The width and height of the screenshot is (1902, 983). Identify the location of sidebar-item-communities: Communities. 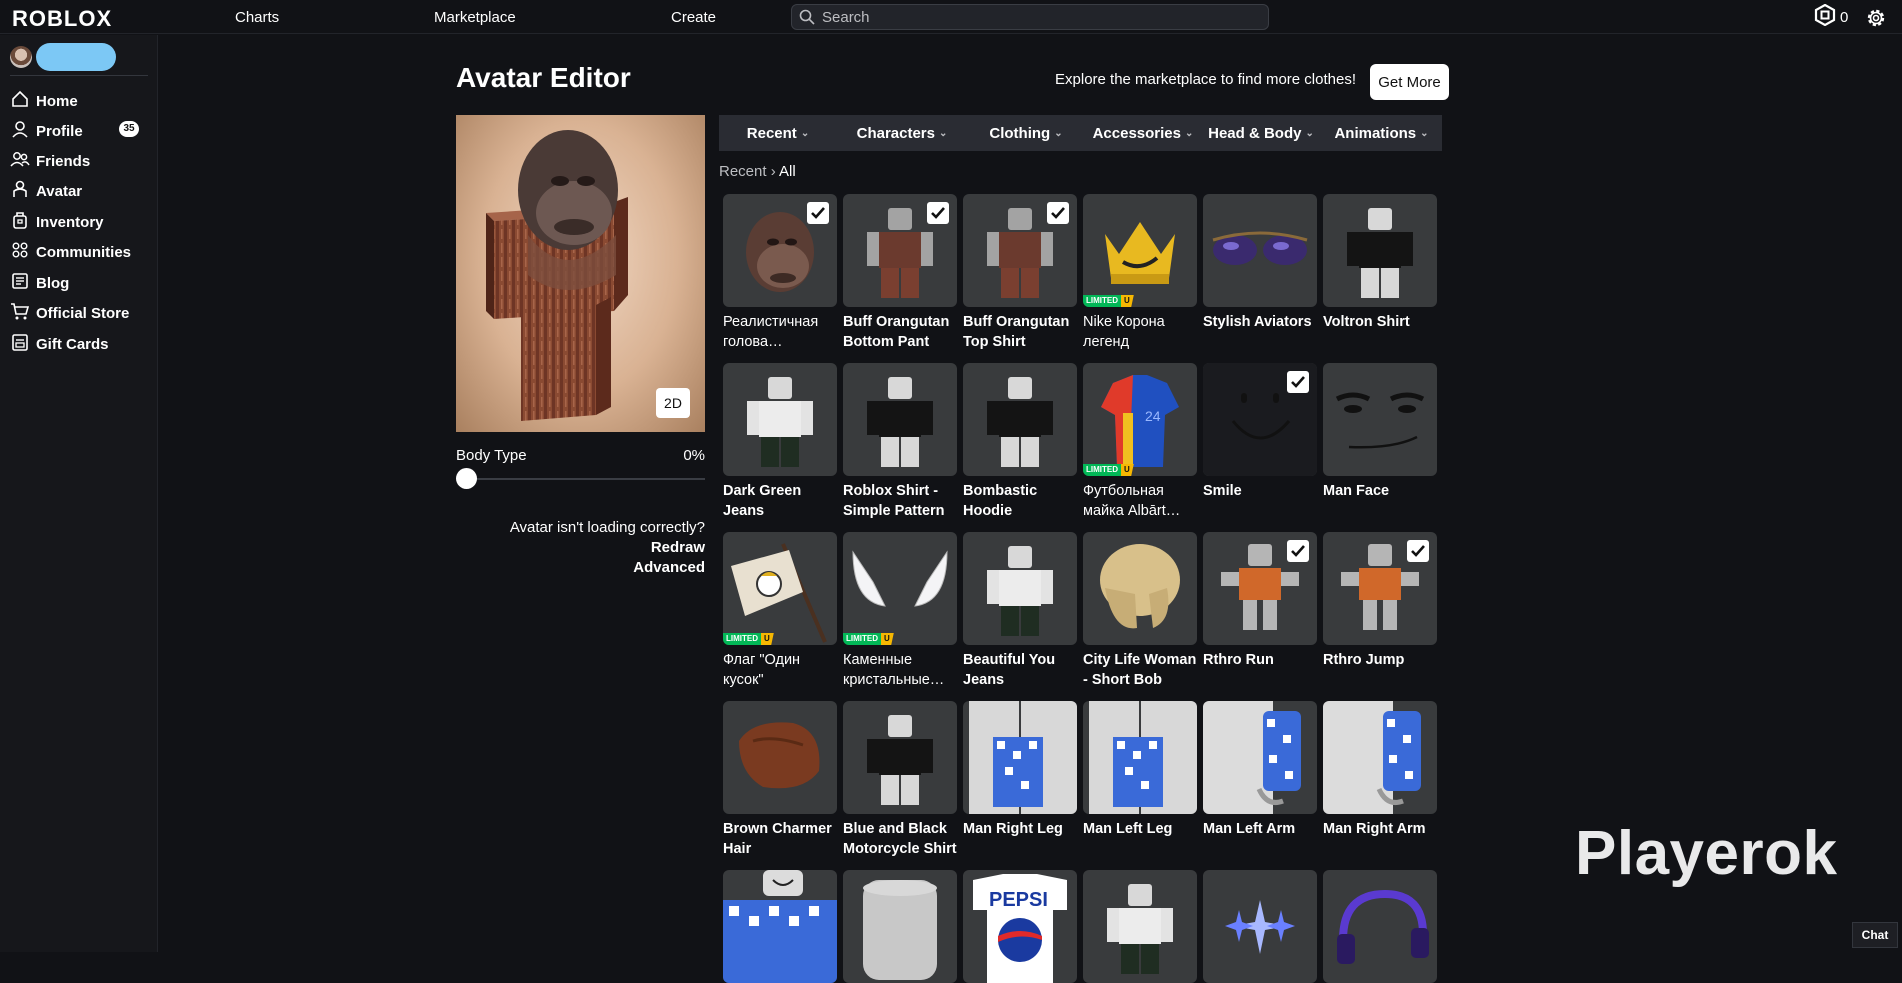
(70, 252).